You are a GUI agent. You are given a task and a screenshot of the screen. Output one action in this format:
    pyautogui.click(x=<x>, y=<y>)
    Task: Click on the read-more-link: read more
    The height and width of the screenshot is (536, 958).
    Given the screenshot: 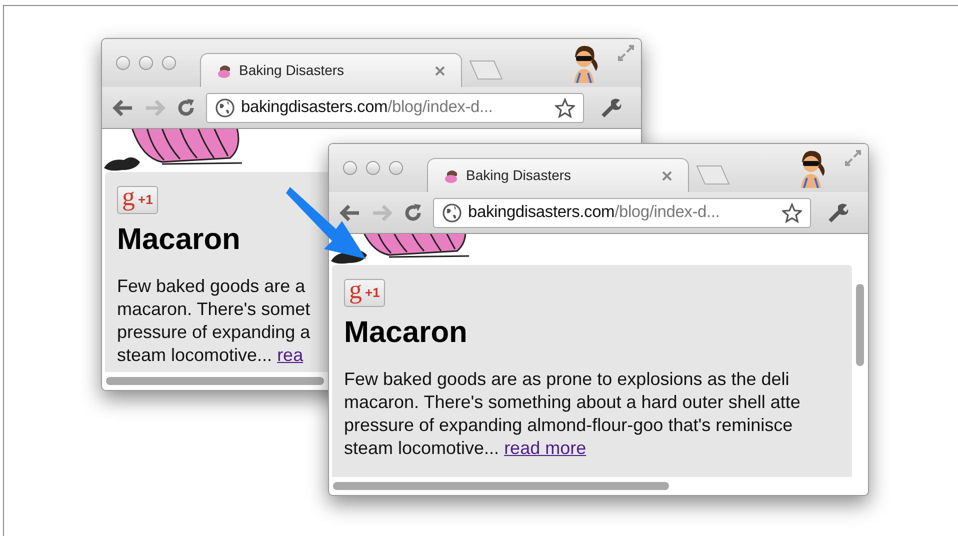 What is the action you would take?
    pyautogui.click(x=545, y=448)
    